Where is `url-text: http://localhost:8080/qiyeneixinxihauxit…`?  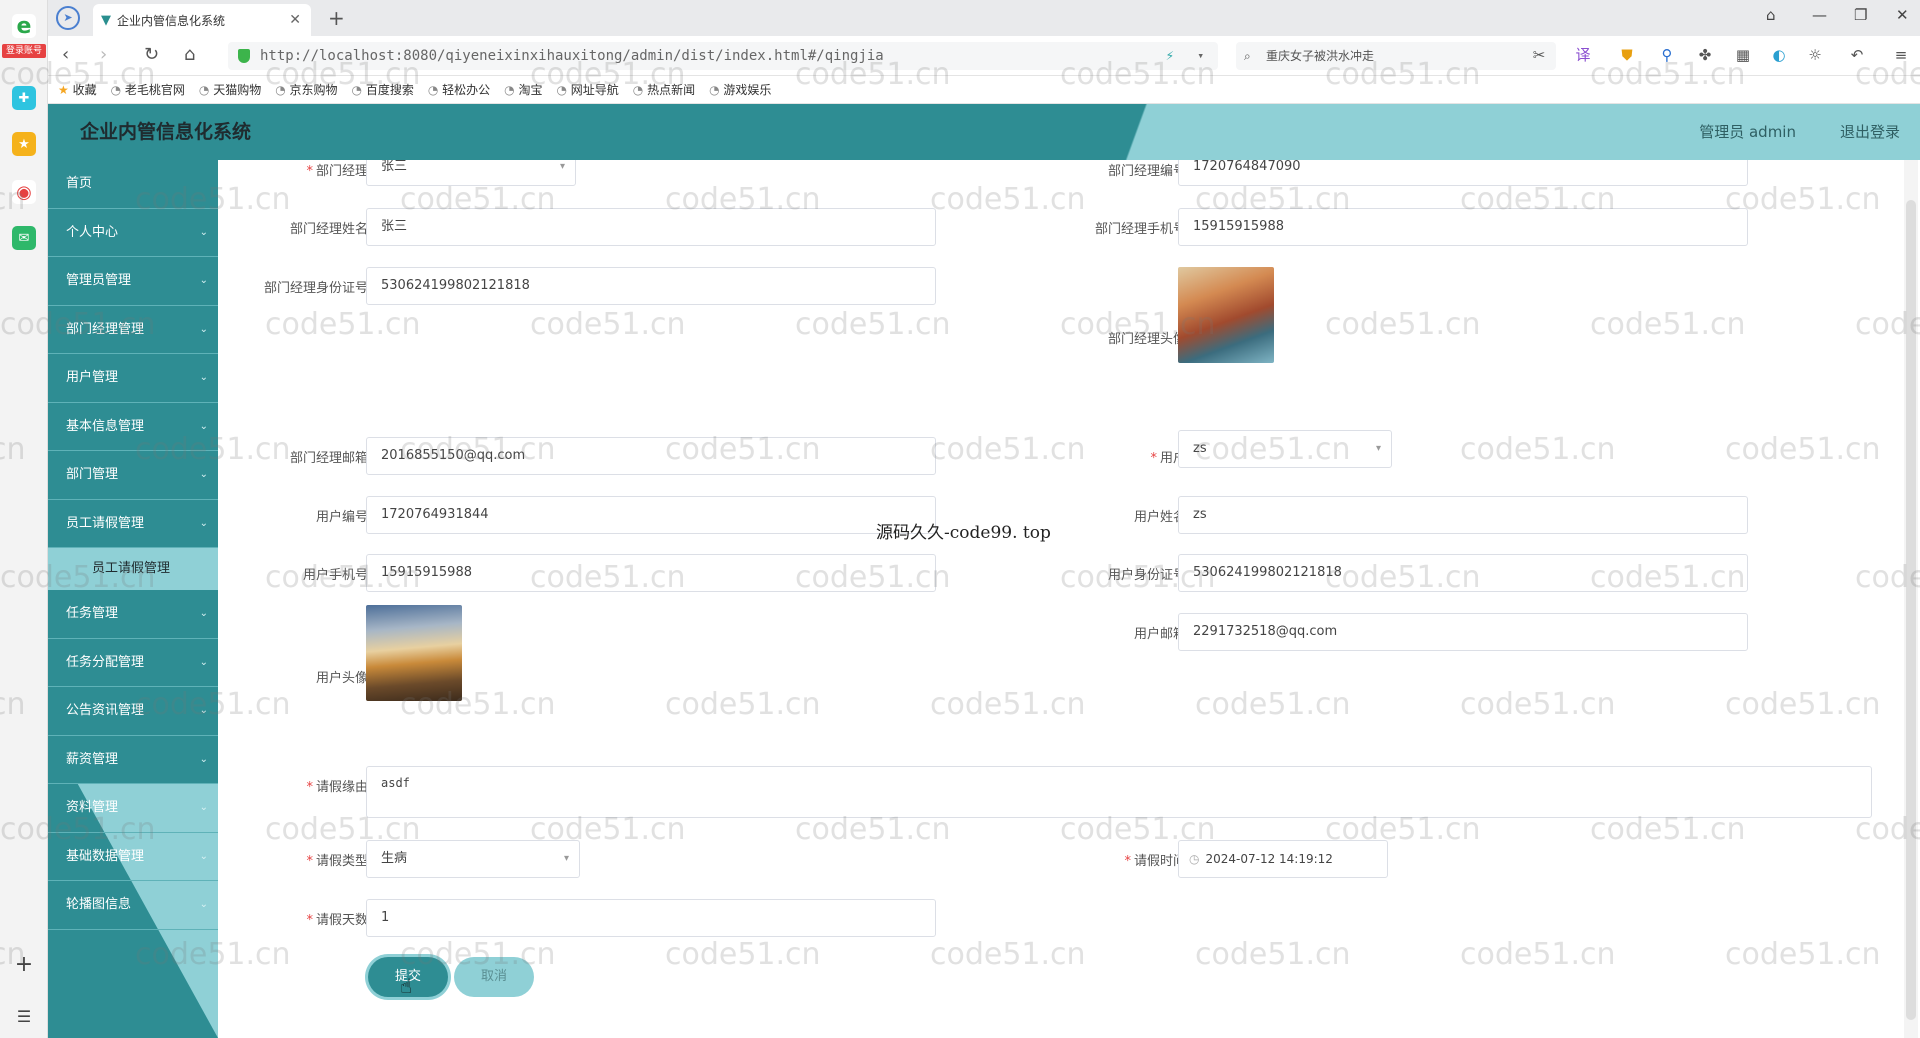
url-text: http://localhost:8080/qiyeneixinxihauxit… is located at coordinates (572, 56).